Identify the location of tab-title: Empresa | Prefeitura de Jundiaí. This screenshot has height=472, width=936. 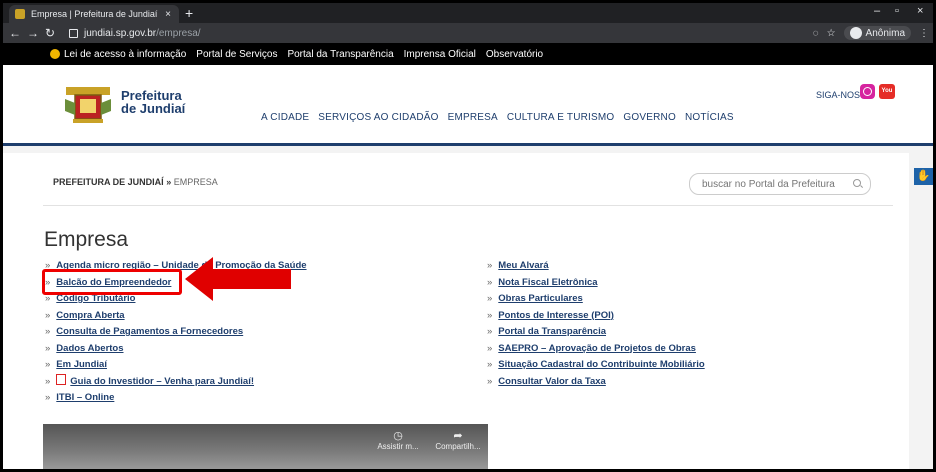
(94, 14).